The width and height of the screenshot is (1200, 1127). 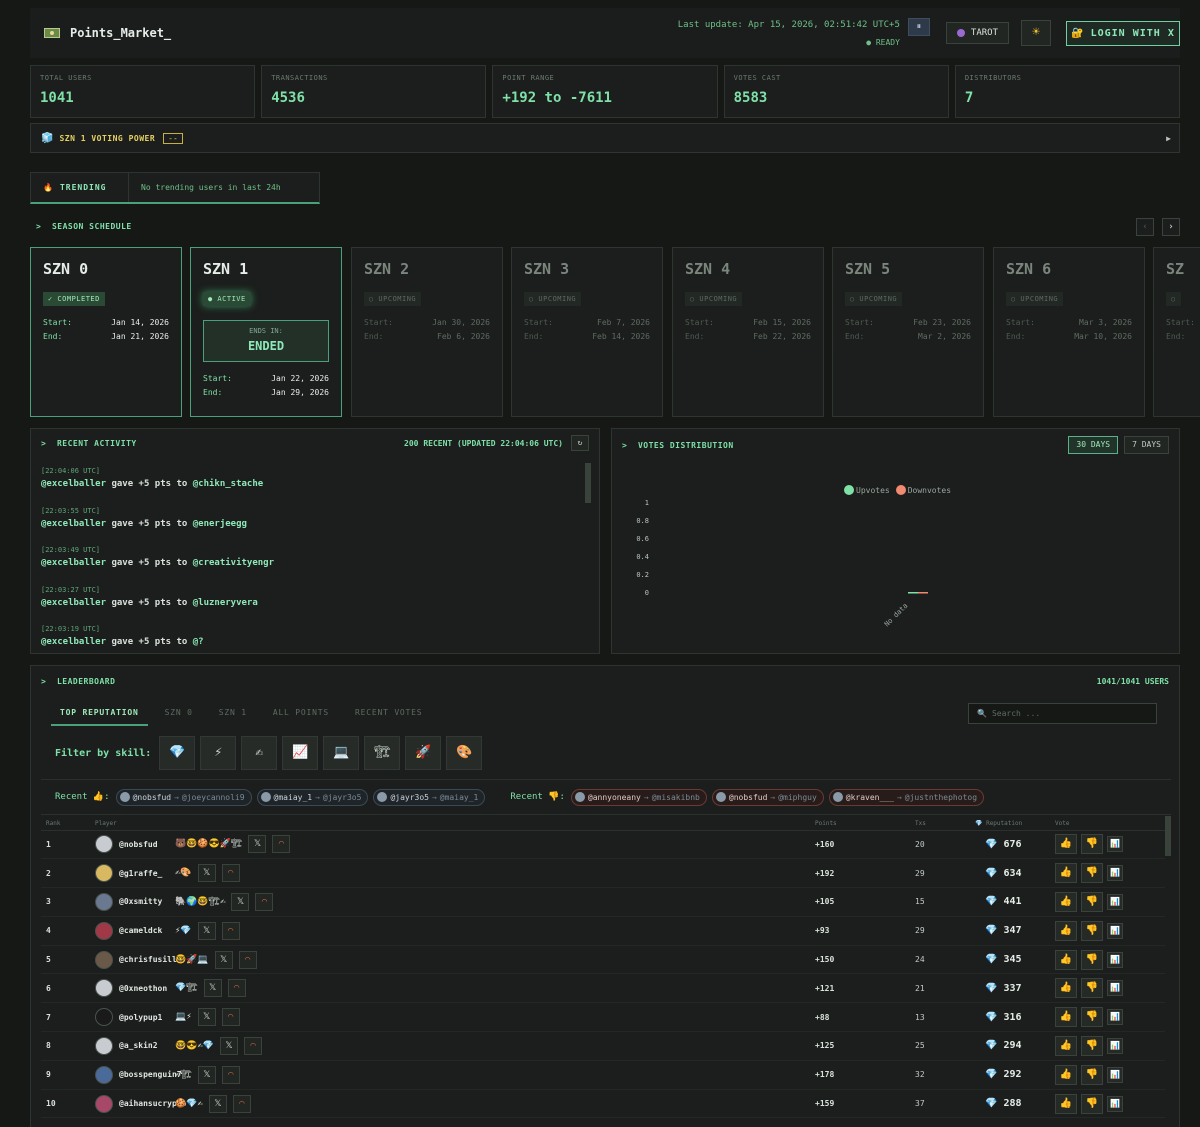 What do you see at coordinates (1010, 824) in the screenshot?
I see `col-reputation: 💎 Reputation` at bounding box center [1010, 824].